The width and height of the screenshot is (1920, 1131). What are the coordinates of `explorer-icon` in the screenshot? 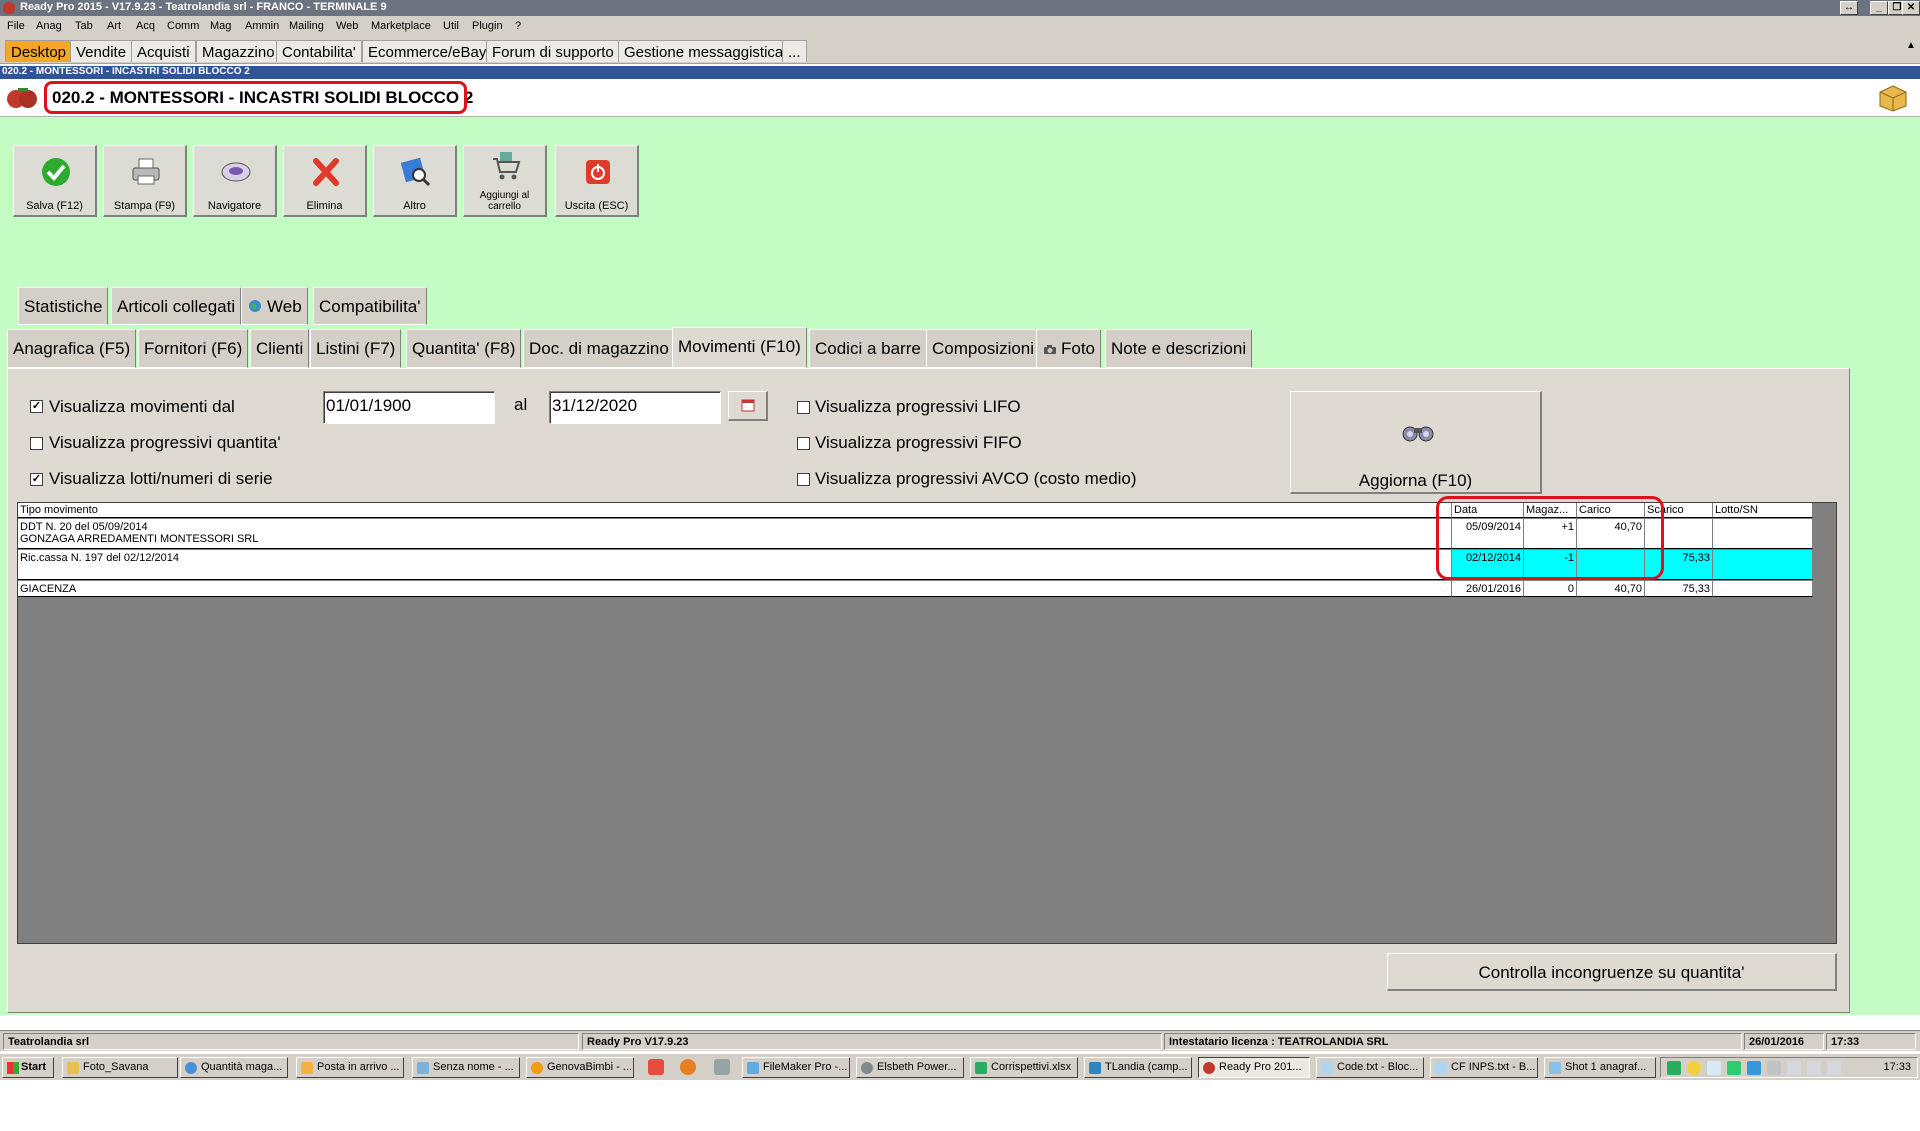 It's located at (722, 1067).